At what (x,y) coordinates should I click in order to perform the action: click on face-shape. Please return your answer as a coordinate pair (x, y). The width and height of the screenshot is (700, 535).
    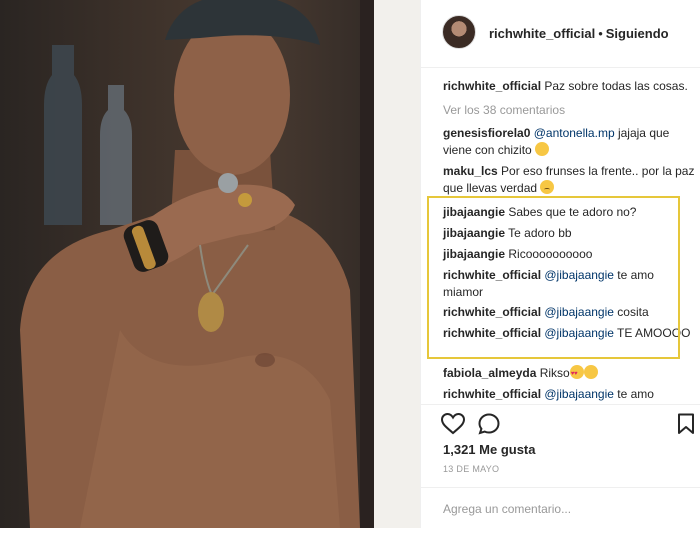
    Looking at the image, I should click on (232, 95).